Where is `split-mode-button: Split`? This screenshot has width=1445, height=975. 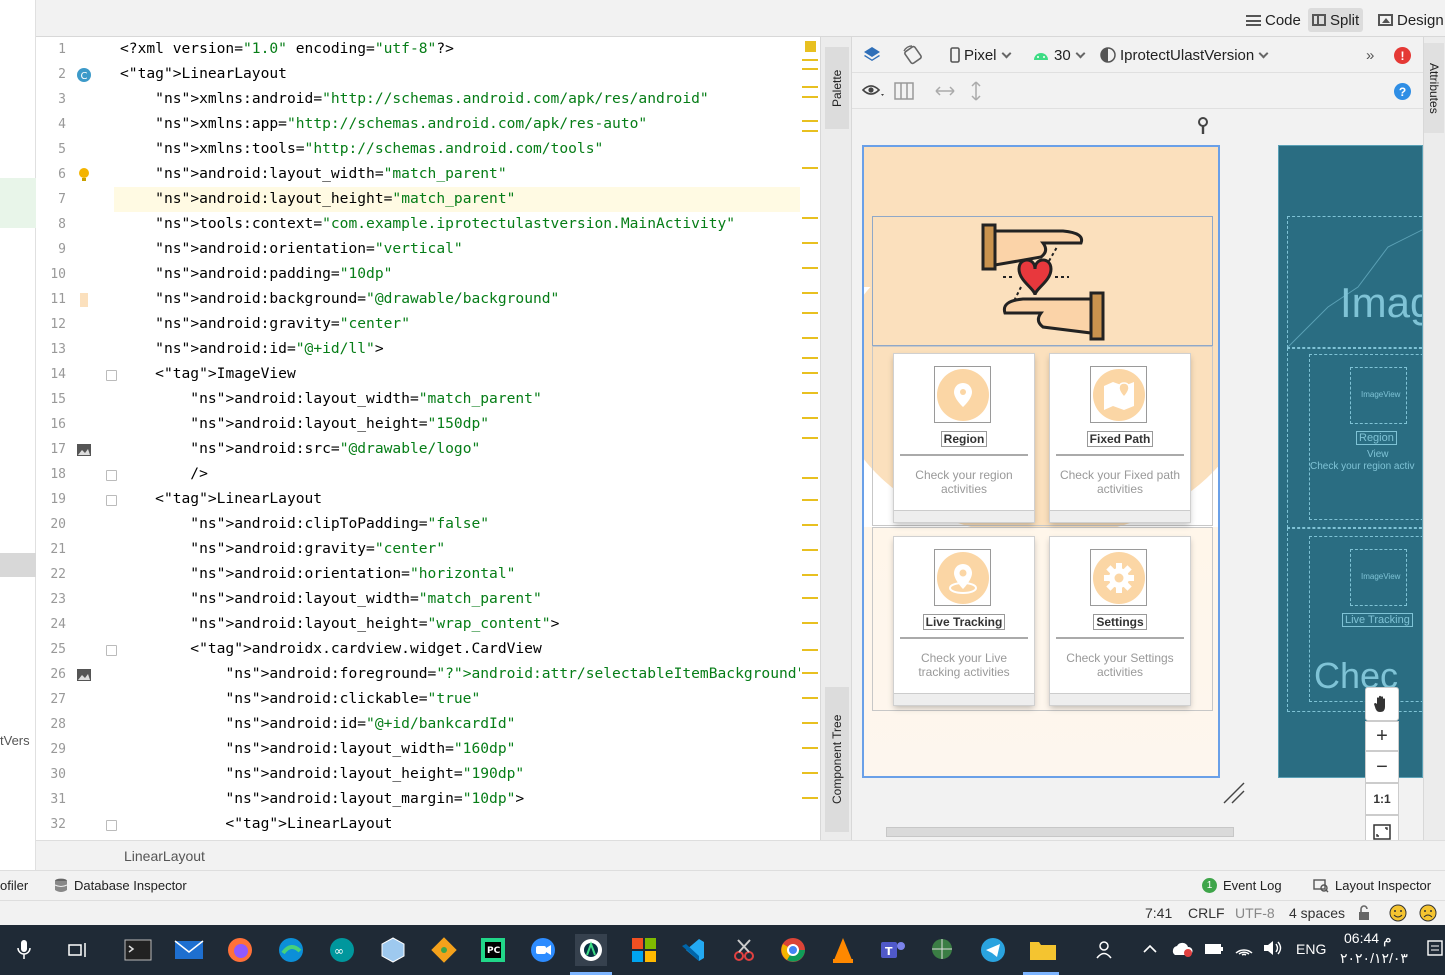 split-mode-button: Split is located at coordinates (1336, 20).